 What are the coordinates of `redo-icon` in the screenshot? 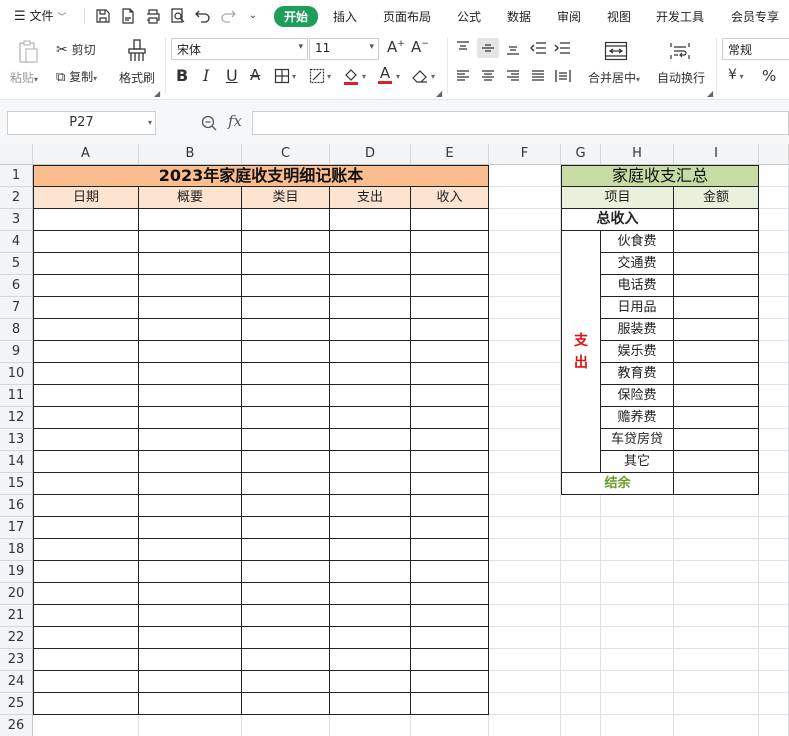 It's located at (228, 16).